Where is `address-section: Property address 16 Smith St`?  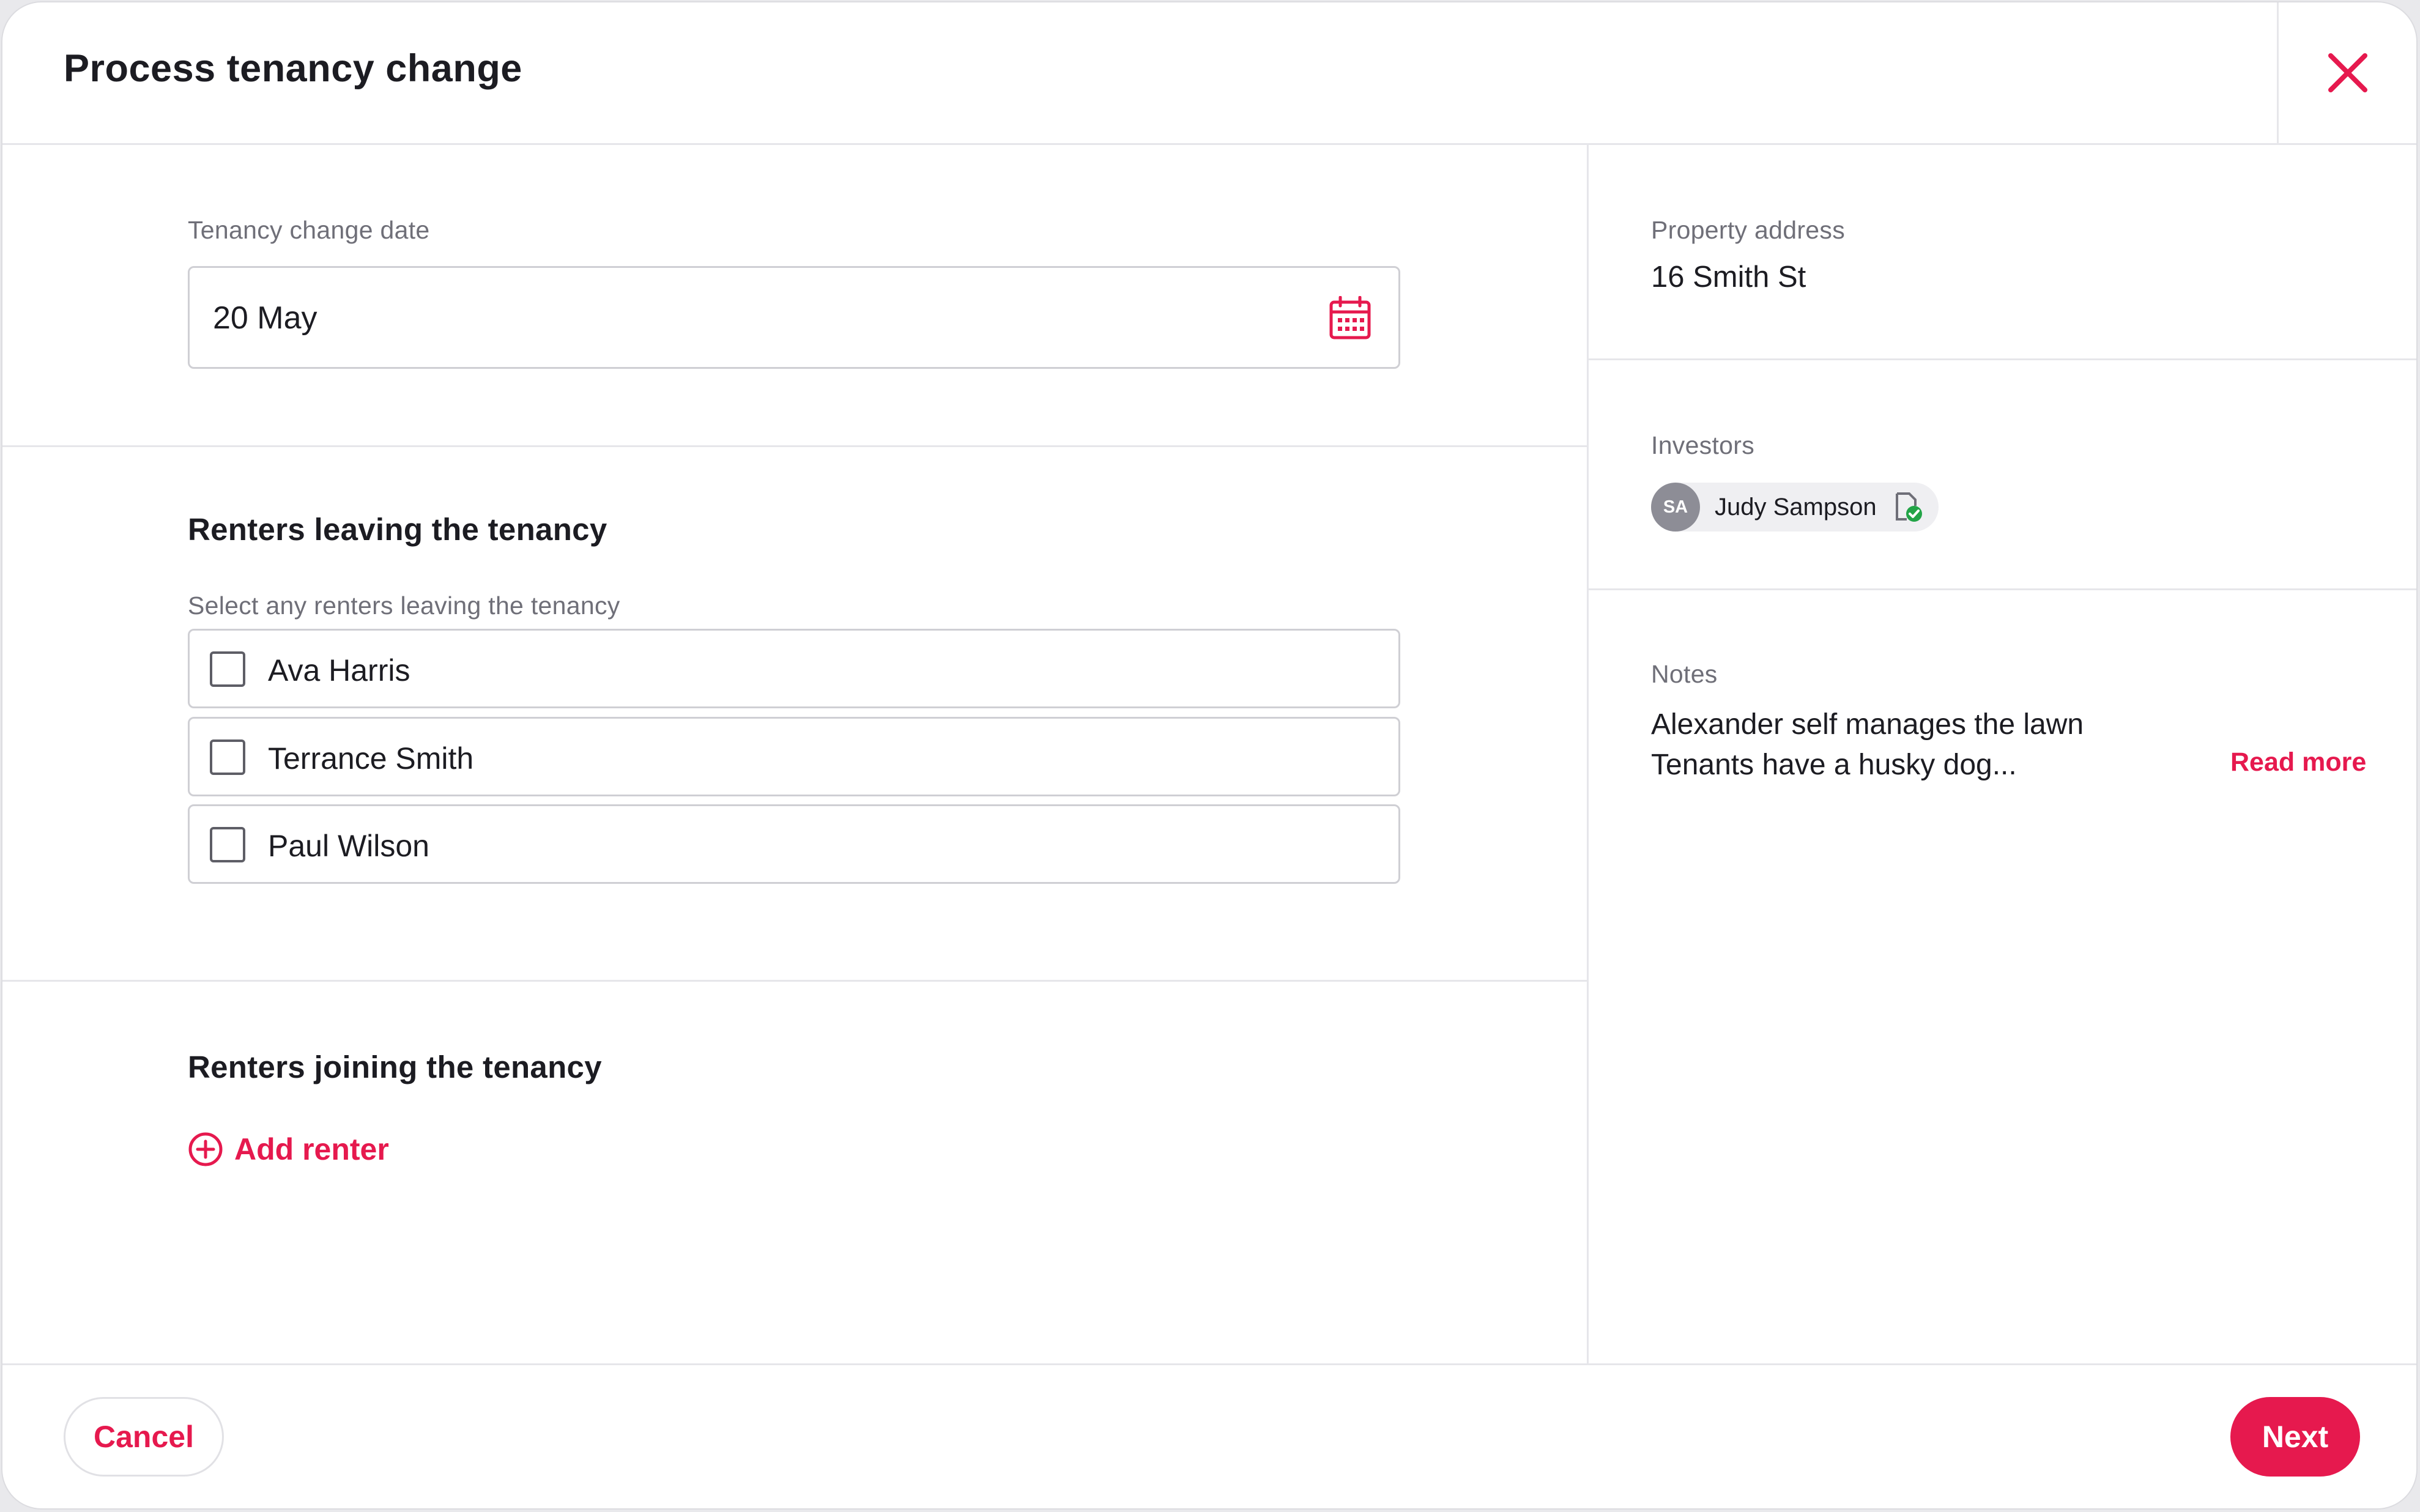 address-section: Property address 16 Smith St is located at coordinates (2002, 252).